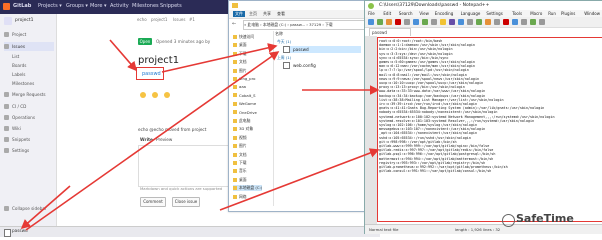  What do you see at coordinates (240, 171) in the screenshot?
I see `nav-item: 音乐` at bounding box center [240, 171].